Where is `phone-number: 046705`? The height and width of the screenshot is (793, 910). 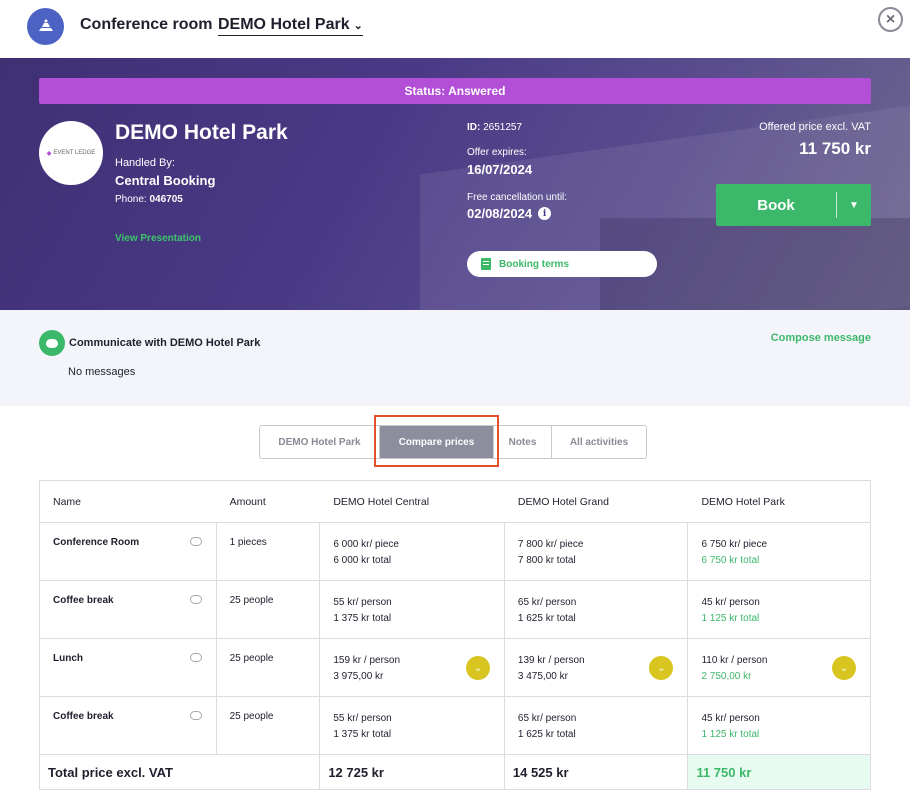
phone-number: 046705 is located at coordinates (166, 199).